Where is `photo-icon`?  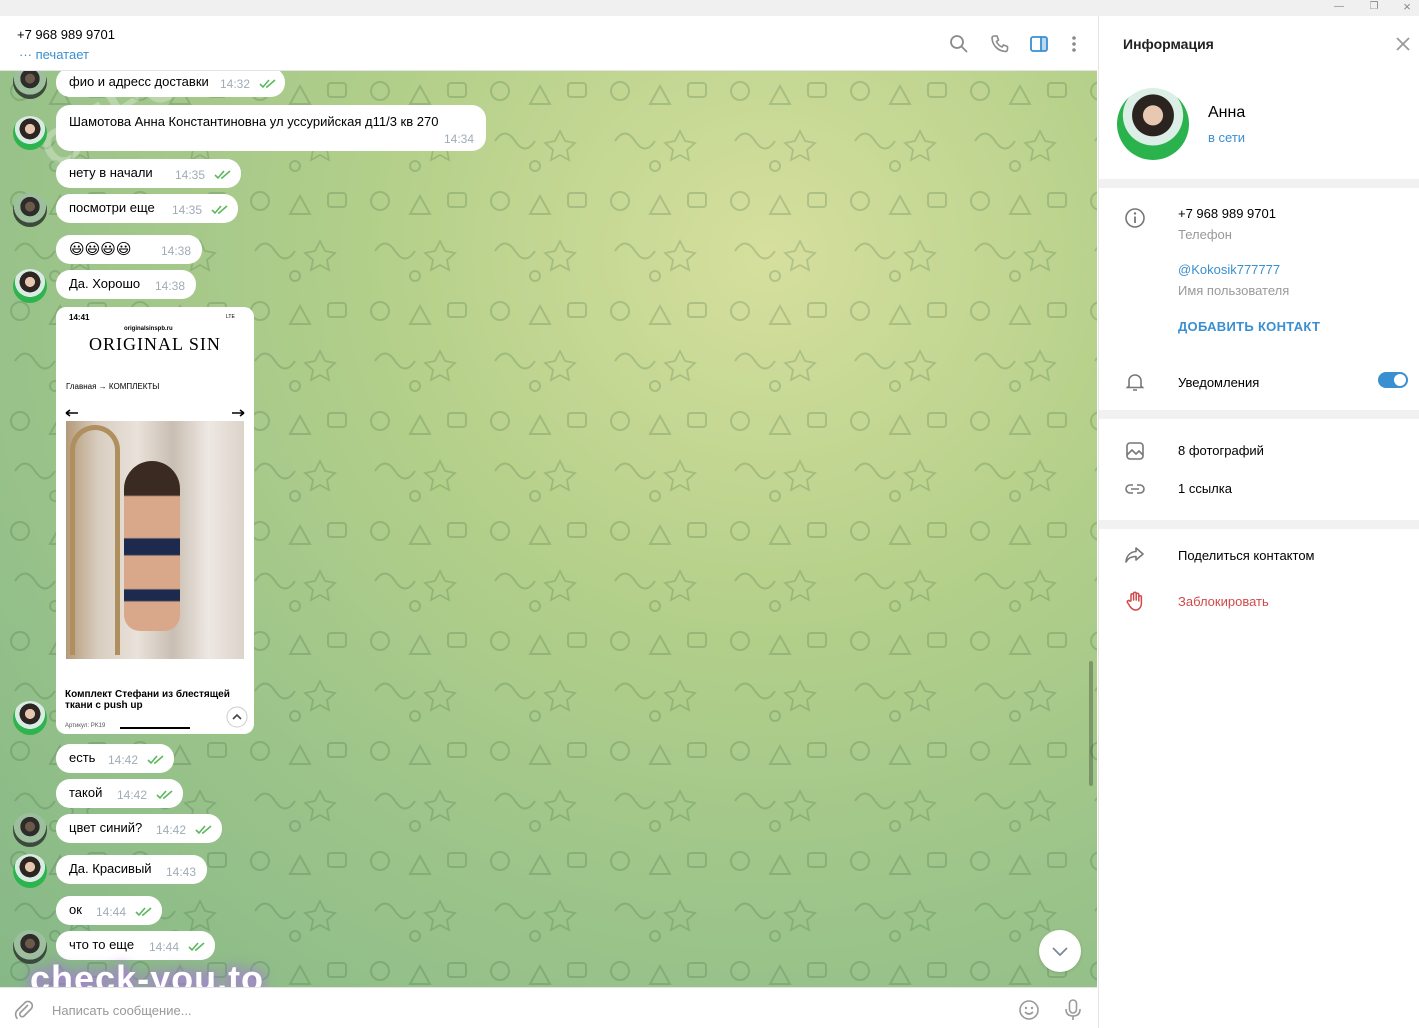
photo-icon is located at coordinates (1135, 451).